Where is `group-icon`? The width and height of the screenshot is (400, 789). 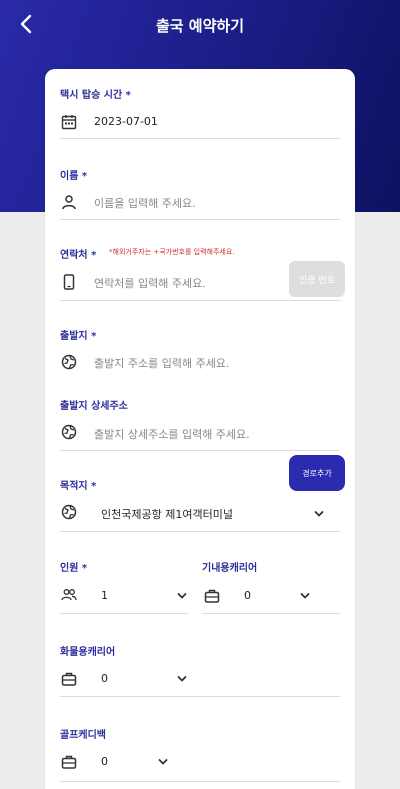
group-icon is located at coordinates (69, 595).